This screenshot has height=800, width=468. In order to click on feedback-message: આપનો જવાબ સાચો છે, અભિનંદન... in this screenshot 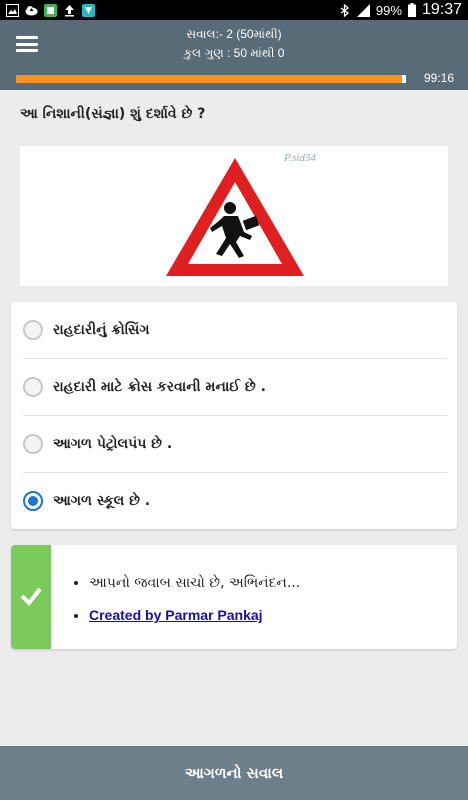, I will do `click(194, 583)`.